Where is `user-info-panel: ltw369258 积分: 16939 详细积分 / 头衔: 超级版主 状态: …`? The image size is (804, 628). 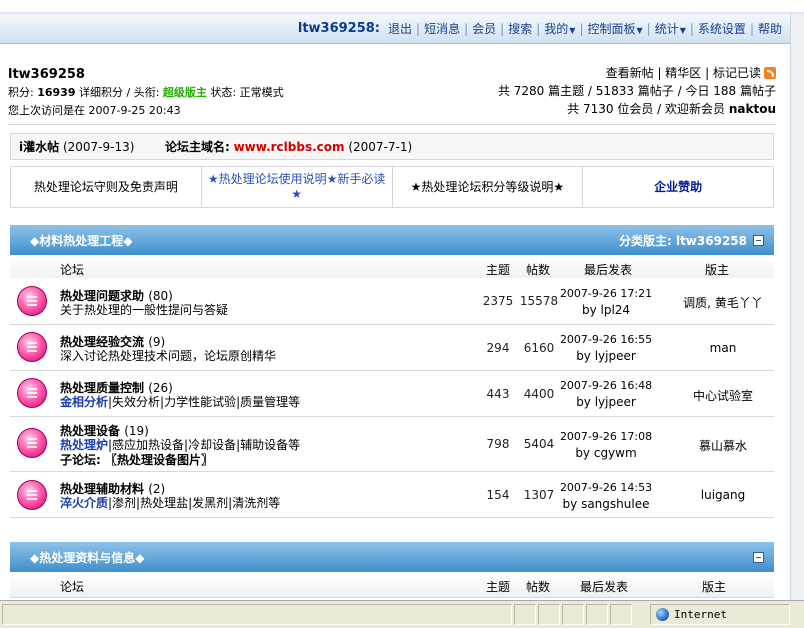 user-info-panel: ltw369258 积分: 16939 详细积分 / 头衔: 超级版主 状态: … is located at coordinates (188, 93).